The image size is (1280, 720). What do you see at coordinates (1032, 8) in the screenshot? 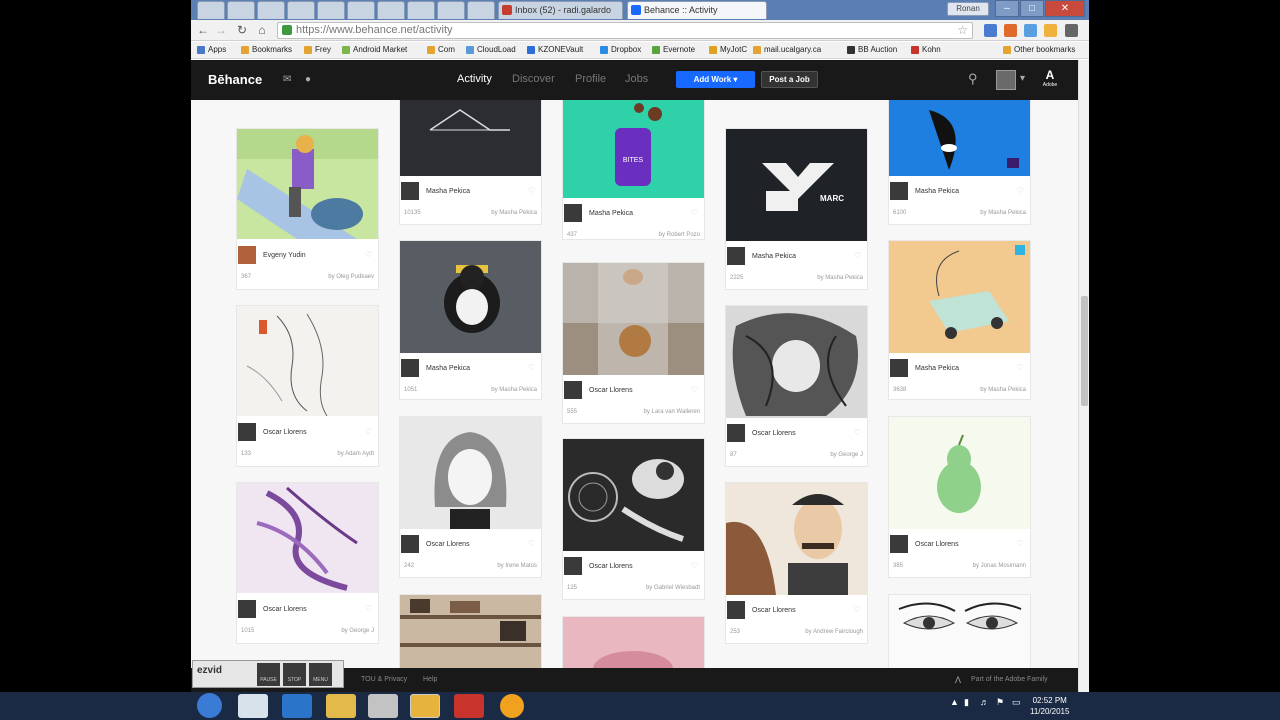
I see `maximize-icon: □` at bounding box center [1032, 8].